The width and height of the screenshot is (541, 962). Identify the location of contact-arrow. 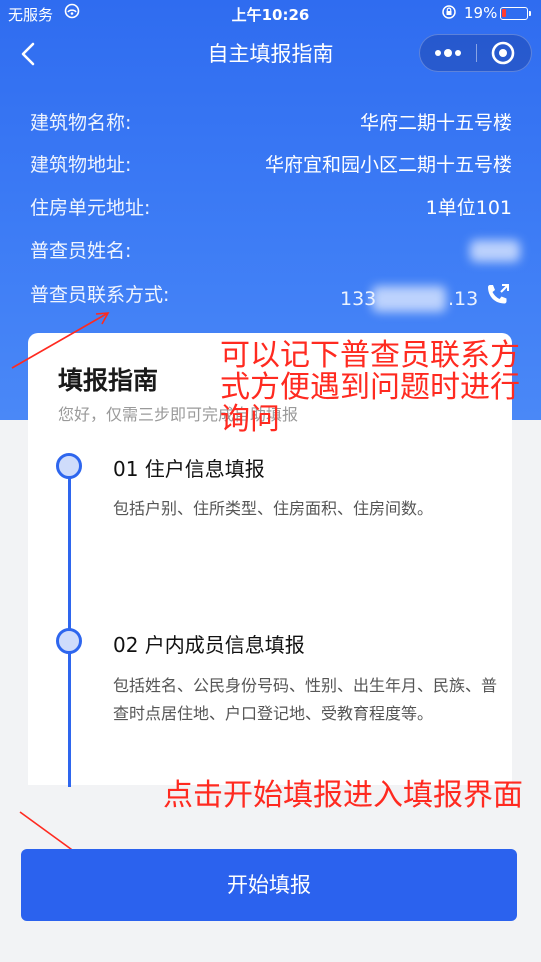
(60, 340).